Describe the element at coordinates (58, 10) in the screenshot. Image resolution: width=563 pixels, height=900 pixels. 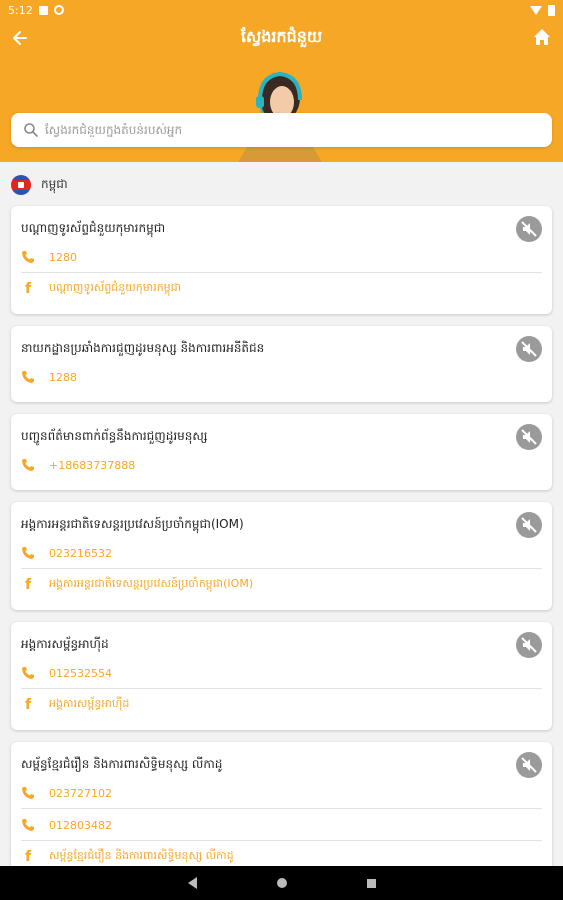
I see `sync-icon` at that location.